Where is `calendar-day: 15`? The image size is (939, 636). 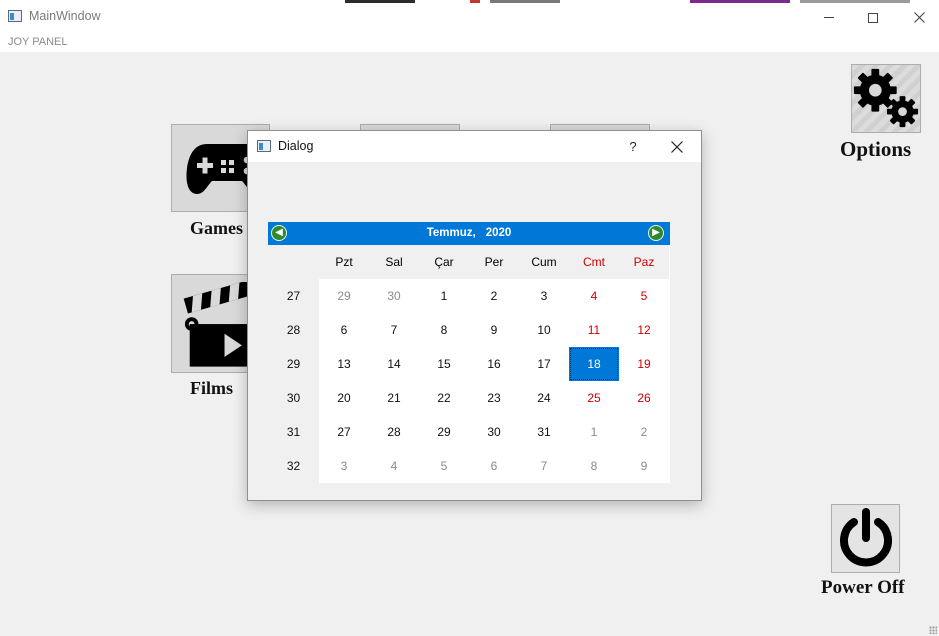 calendar-day: 15 is located at coordinates (444, 364).